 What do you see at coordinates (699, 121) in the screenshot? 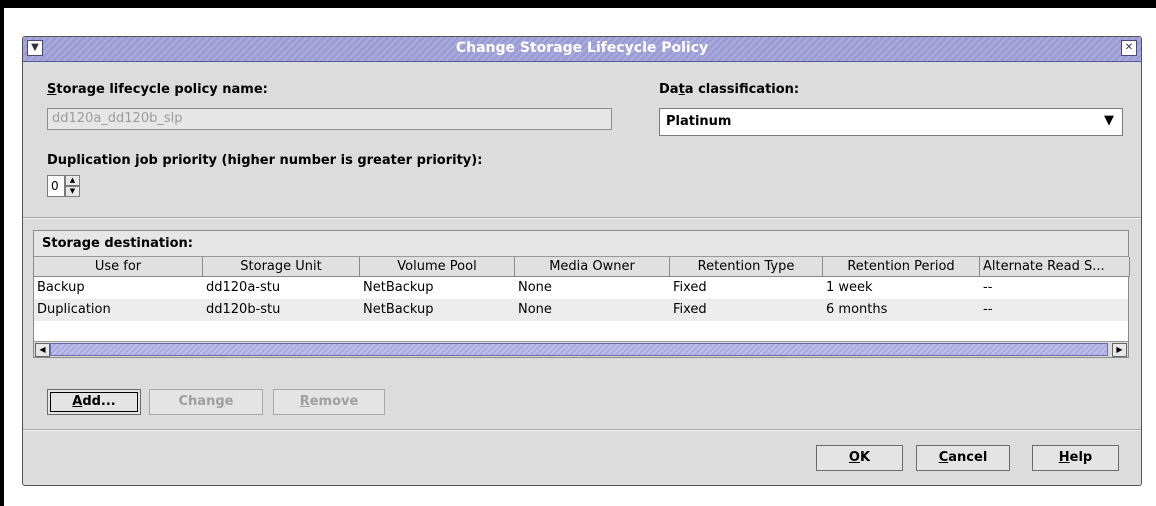
I see `data-classification-value: Platinum` at bounding box center [699, 121].